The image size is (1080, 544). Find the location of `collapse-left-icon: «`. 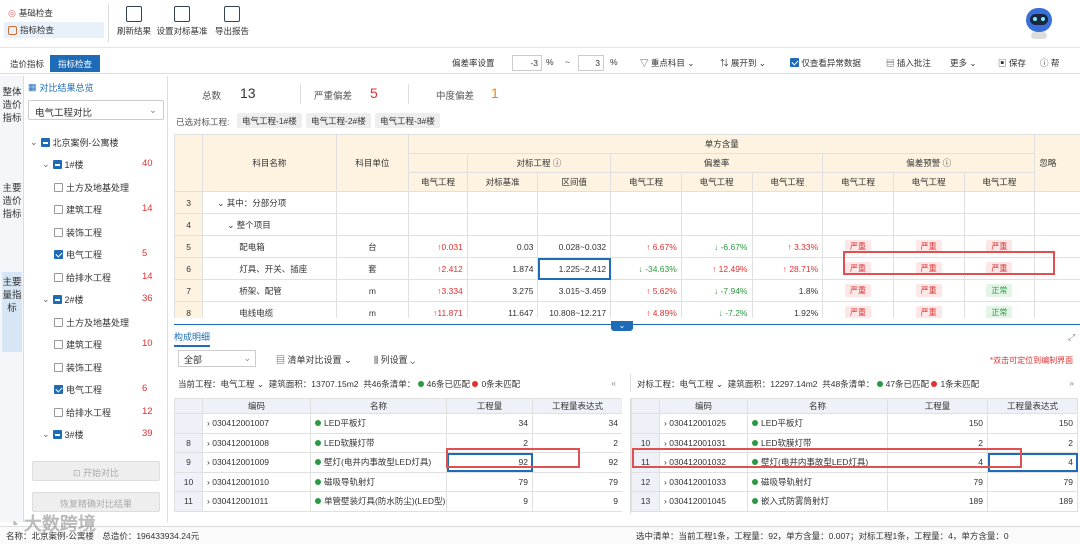

collapse-left-icon: « is located at coordinates (613, 383).